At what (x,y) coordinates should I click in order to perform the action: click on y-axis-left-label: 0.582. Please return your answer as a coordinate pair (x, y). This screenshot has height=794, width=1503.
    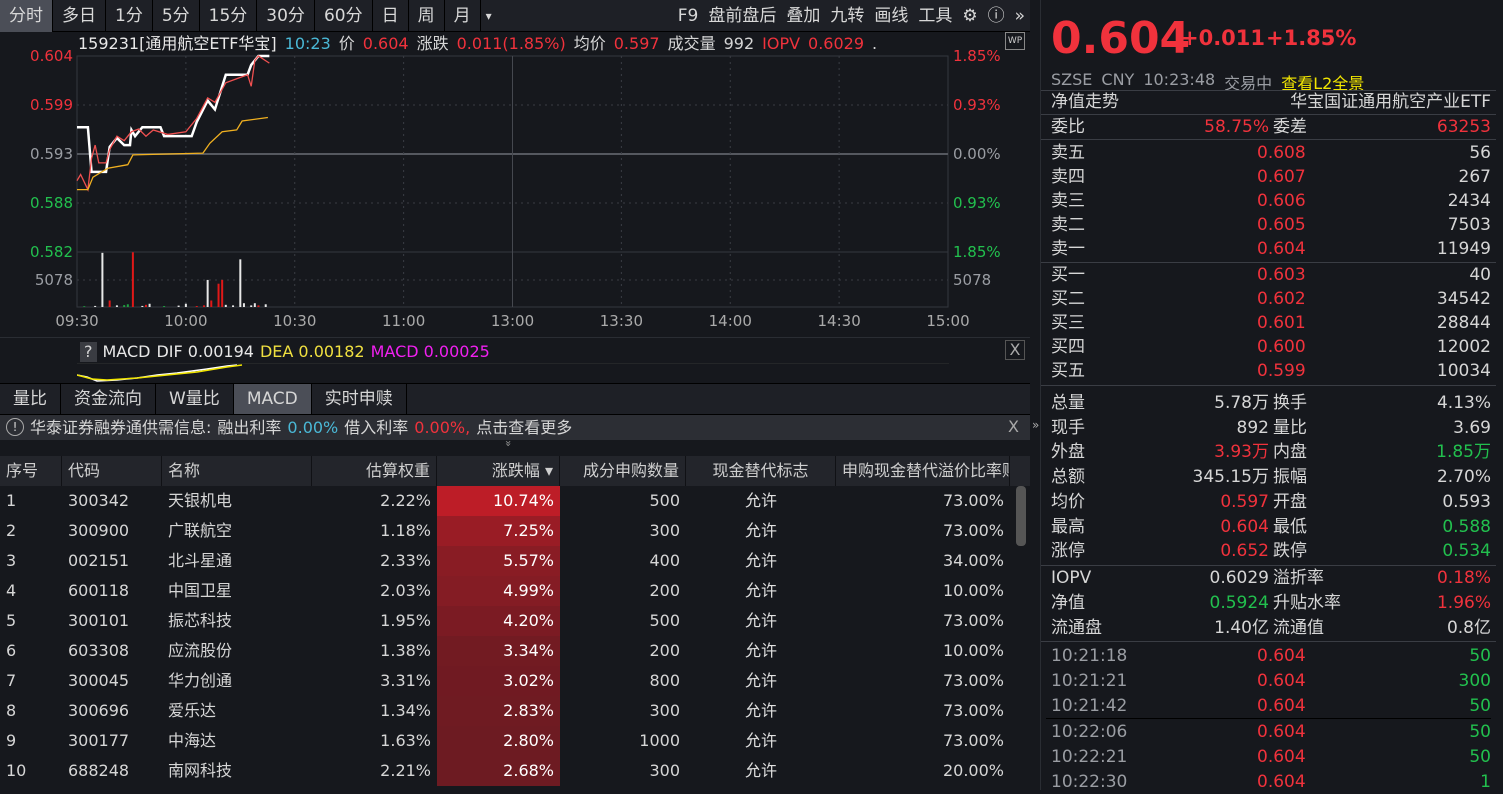
    Looking at the image, I should click on (51, 252).